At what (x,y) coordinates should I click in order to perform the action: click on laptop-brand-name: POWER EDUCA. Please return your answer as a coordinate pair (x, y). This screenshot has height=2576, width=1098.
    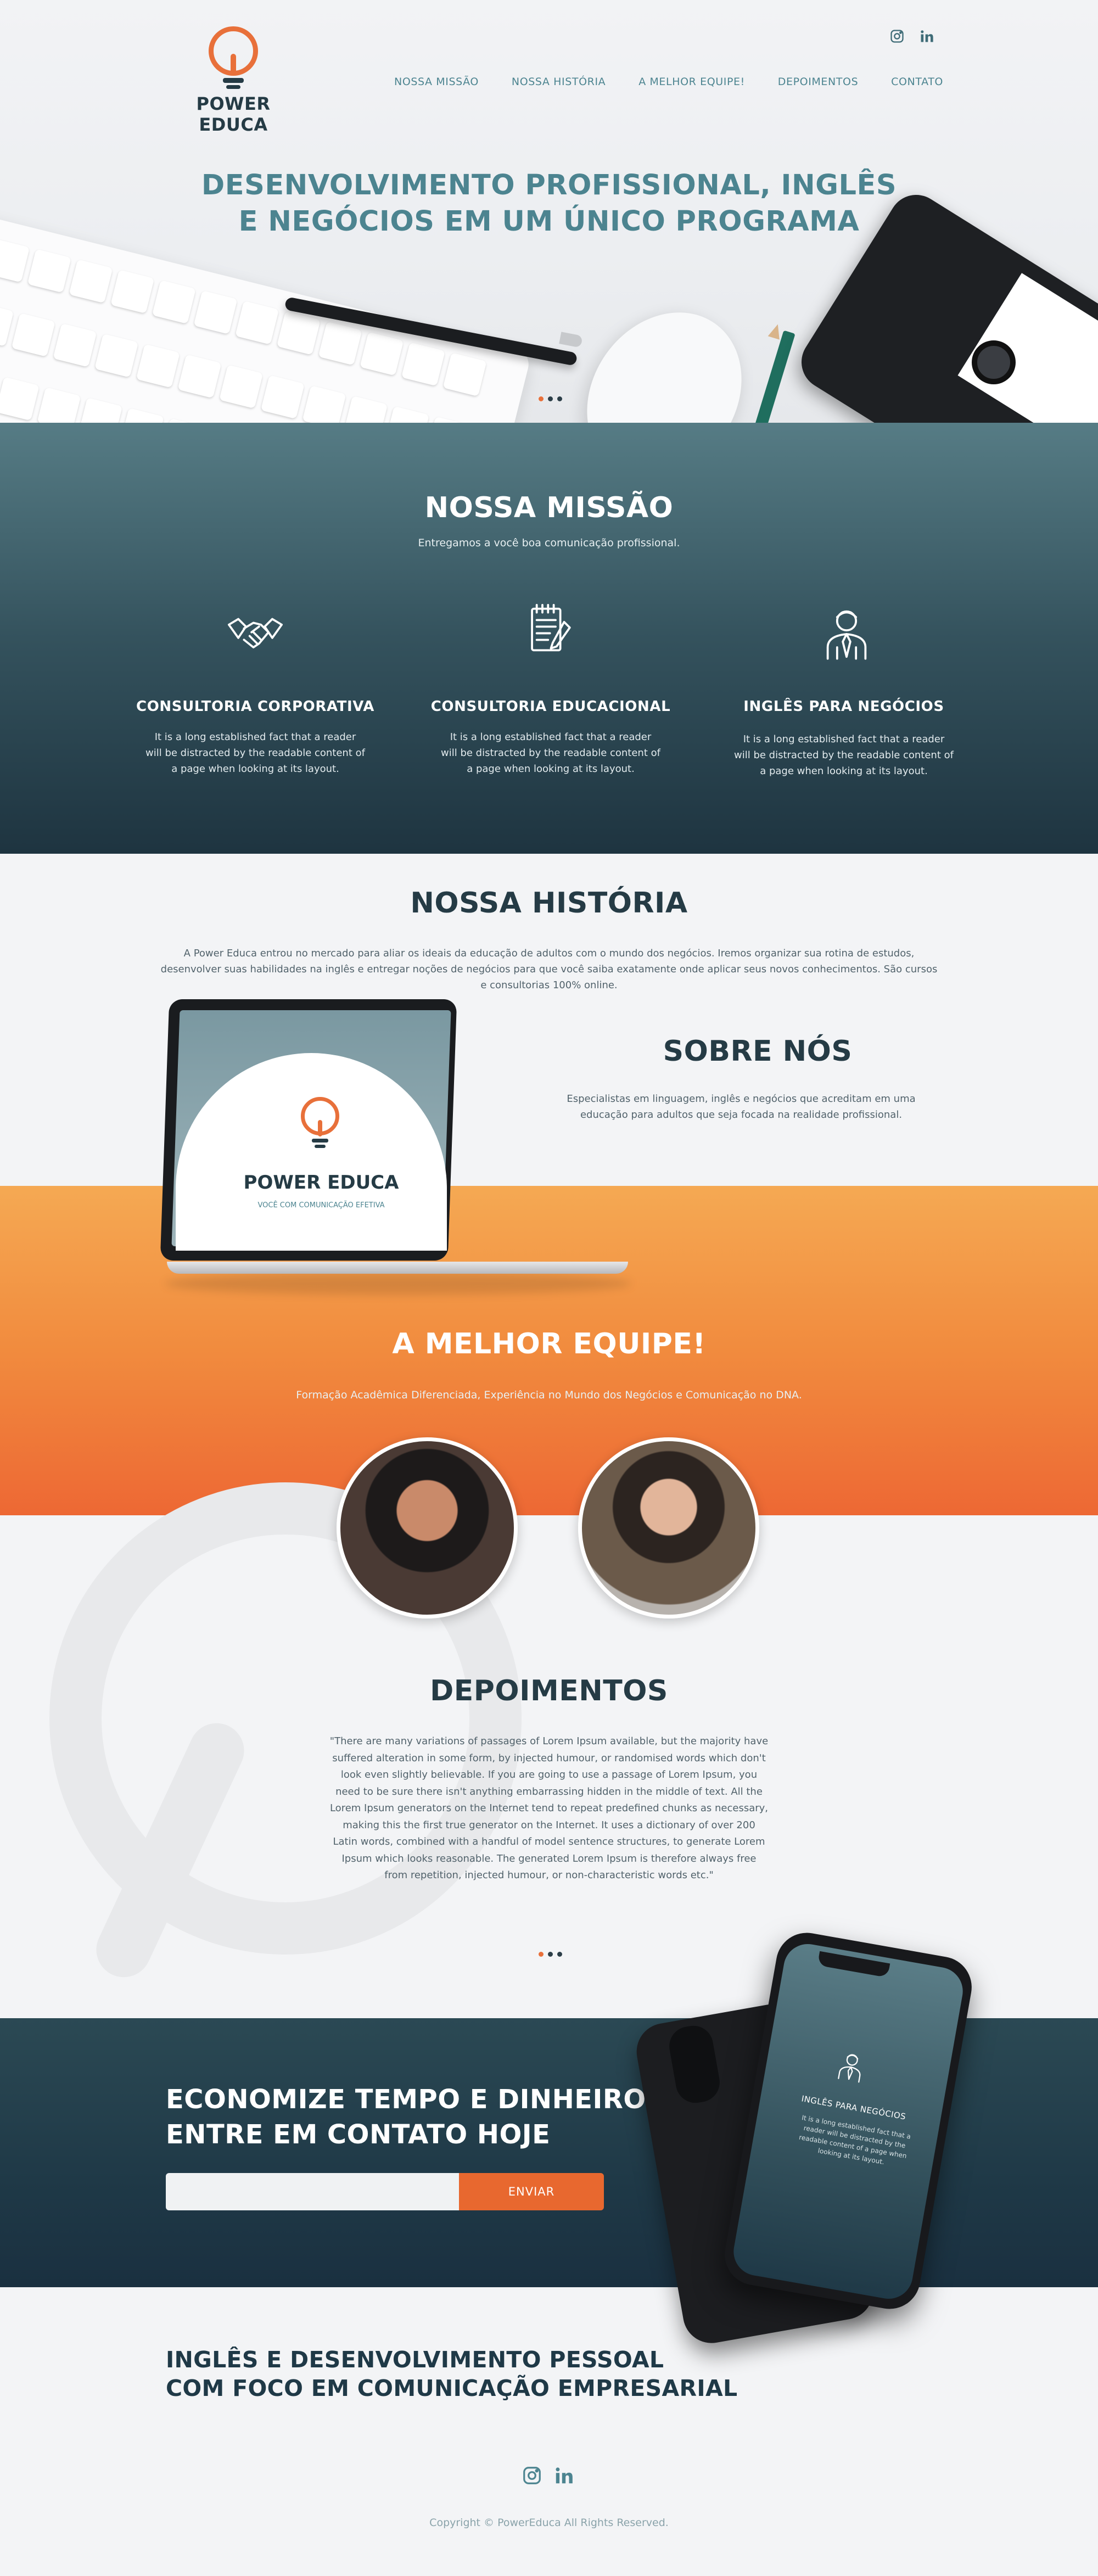
    Looking at the image, I should click on (321, 1183).